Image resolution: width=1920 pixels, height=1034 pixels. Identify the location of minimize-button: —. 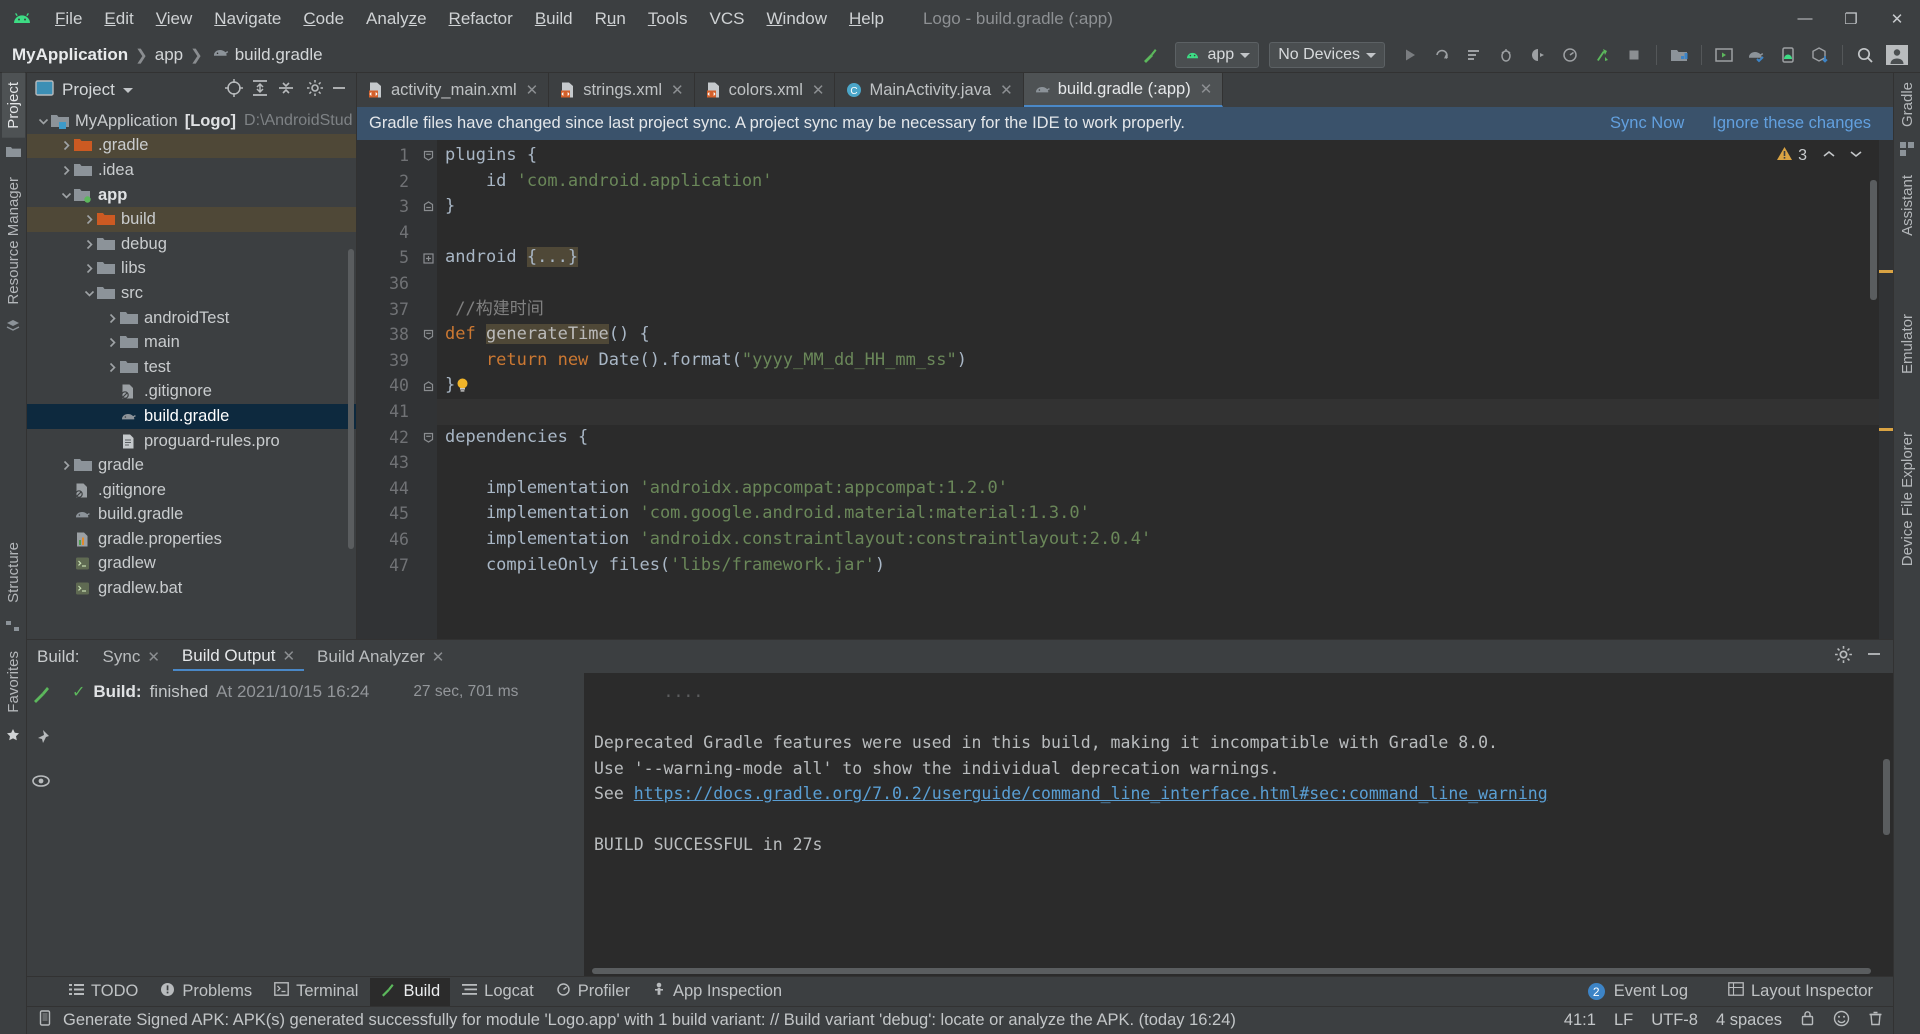
(1805, 18).